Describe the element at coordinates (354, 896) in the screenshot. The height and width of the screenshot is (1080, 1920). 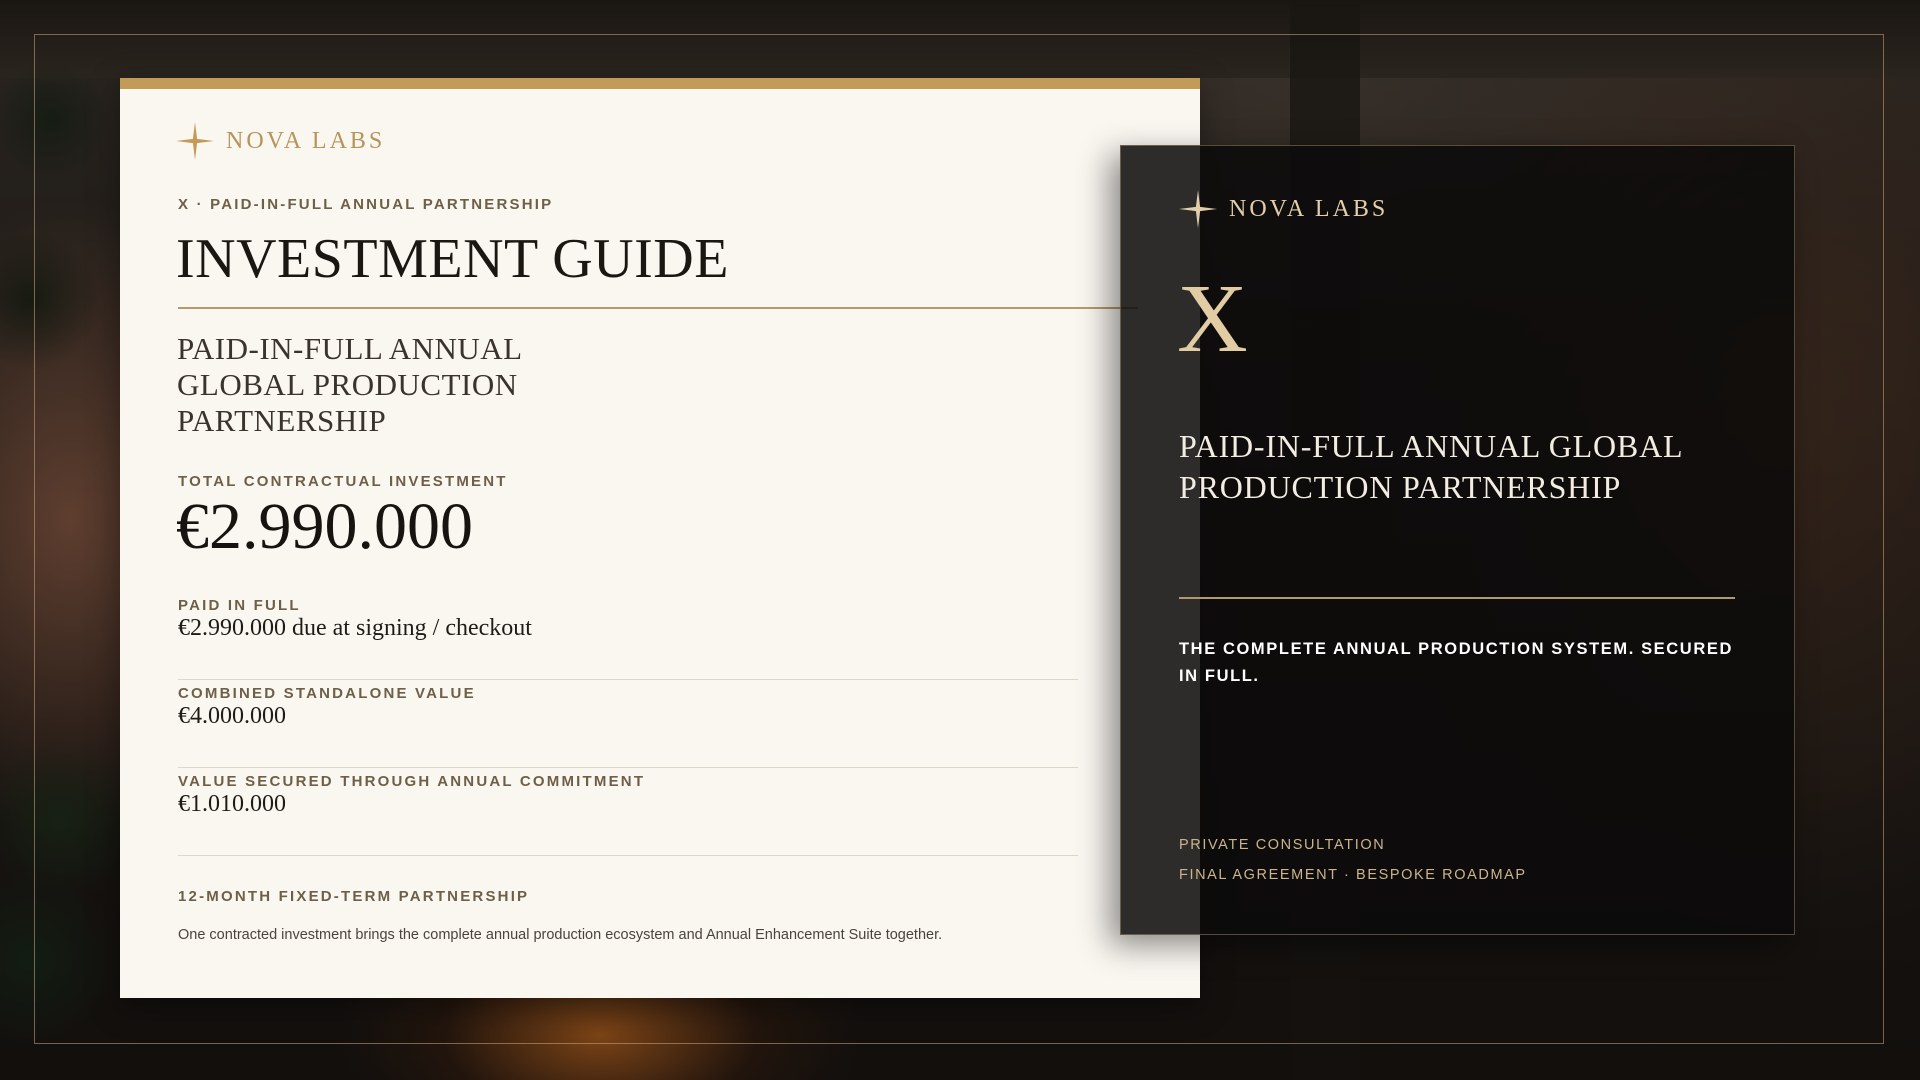
I see `term-label: 12-MONTH FIXED-TERM PARTNERSHIP` at that location.